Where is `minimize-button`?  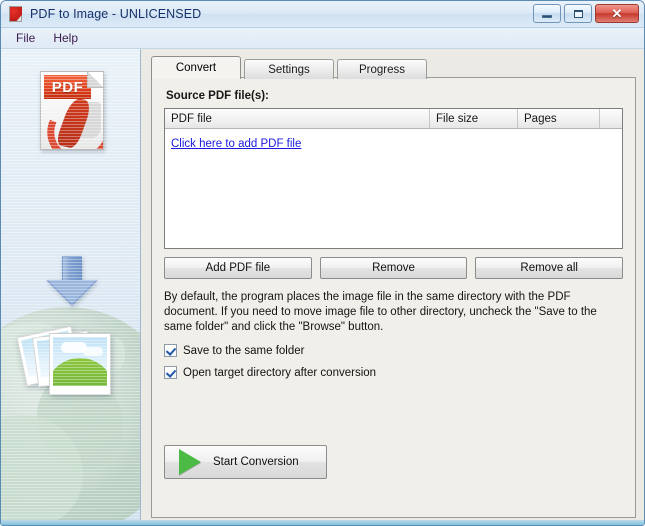
minimize-button is located at coordinates (547, 13).